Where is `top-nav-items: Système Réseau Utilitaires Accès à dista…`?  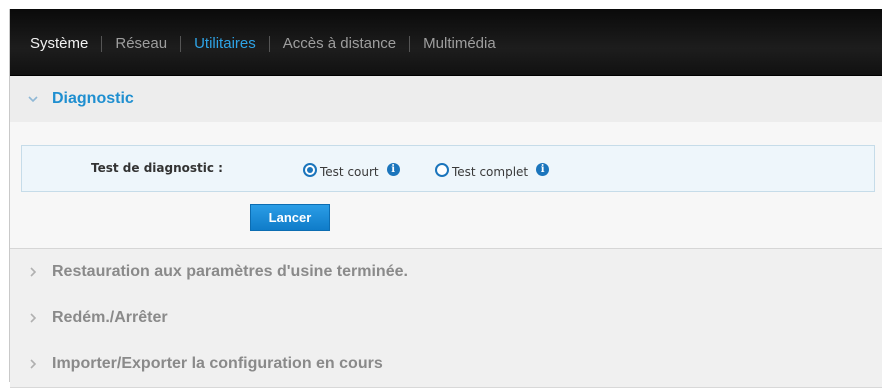
top-nav-items: Système Réseau Utilitaires Accès à dista… is located at coordinates (263, 43).